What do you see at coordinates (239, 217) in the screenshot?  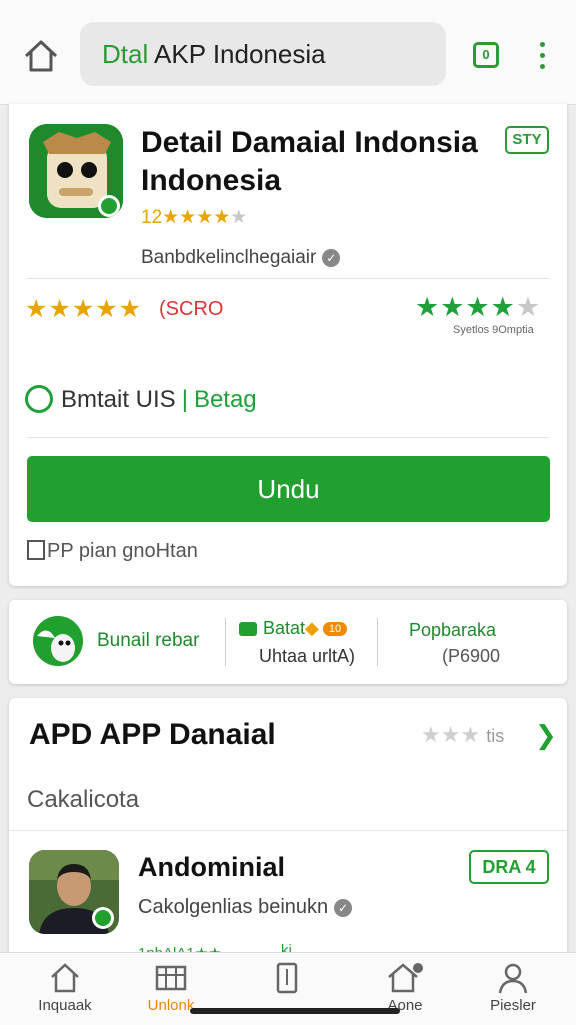 I see `star-empty-icon: ★` at bounding box center [239, 217].